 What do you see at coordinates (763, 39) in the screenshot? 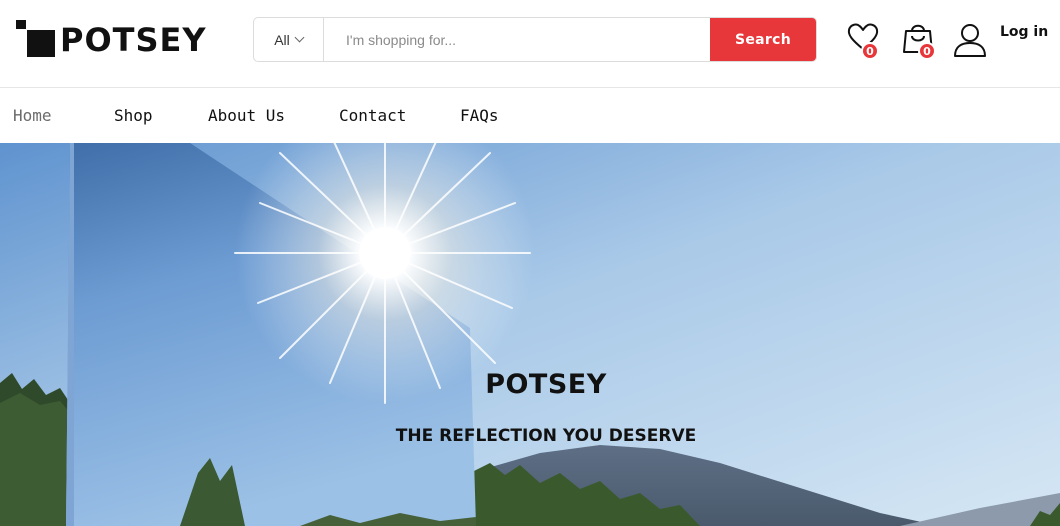
I see `search-button: Search` at bounding box center [763, 39].